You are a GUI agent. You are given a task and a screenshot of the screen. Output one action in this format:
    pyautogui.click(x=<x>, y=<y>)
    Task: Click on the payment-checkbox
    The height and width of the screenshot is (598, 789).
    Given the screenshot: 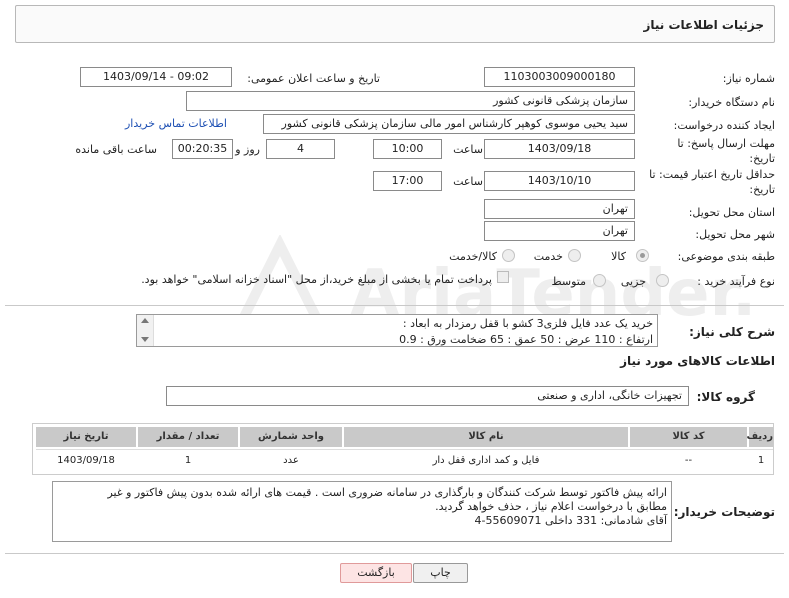 What is the action you would take?
    pyautogui.click(x=503, y=277)
    